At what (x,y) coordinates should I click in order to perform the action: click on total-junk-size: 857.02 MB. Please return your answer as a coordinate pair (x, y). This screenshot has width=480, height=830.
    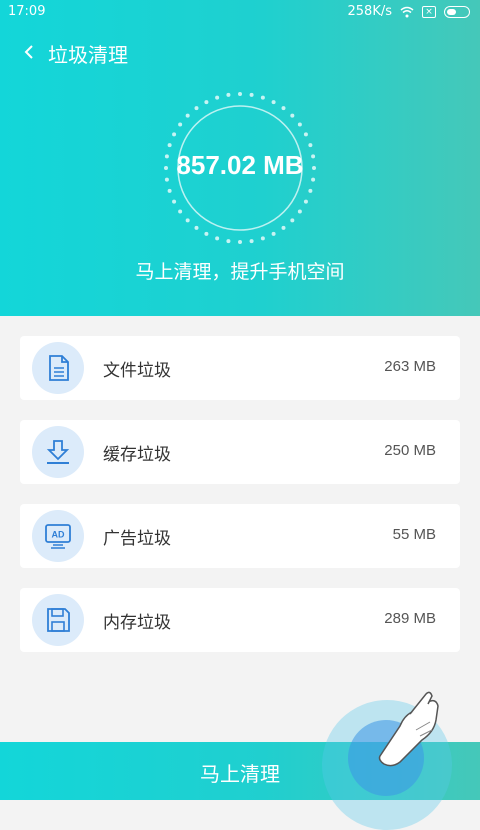
    Looking at the image, I should click on (240, 165).